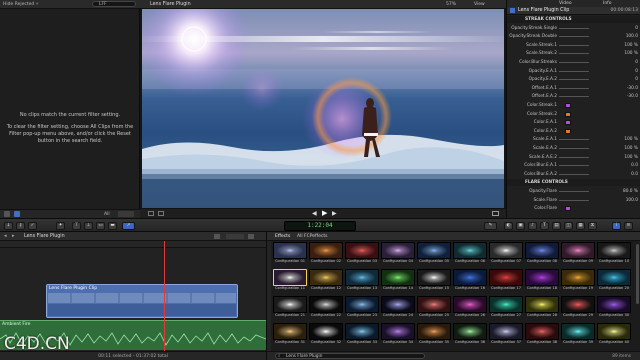  Describe the element at coordinates (544, 226) in the screenshot. I see `text-icon: T` at that location.